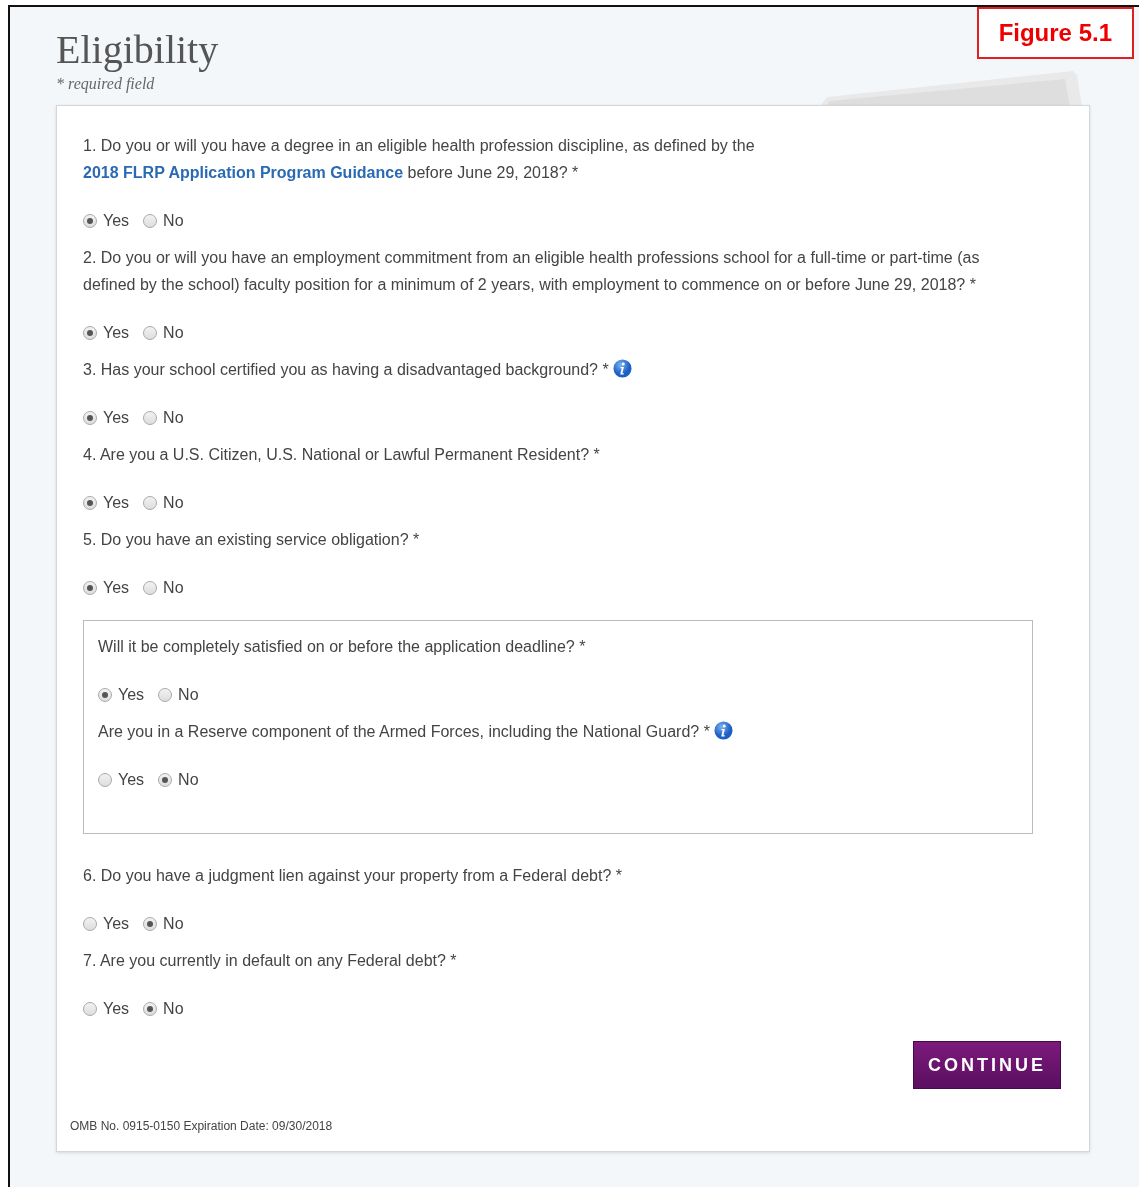 This screenshot has height=1187, width=1139. Describe the element at coordinates (342, 647) in the screenshot. I see `question-text: Will it be completely satisfied on or before the application deadline? *` at that location.